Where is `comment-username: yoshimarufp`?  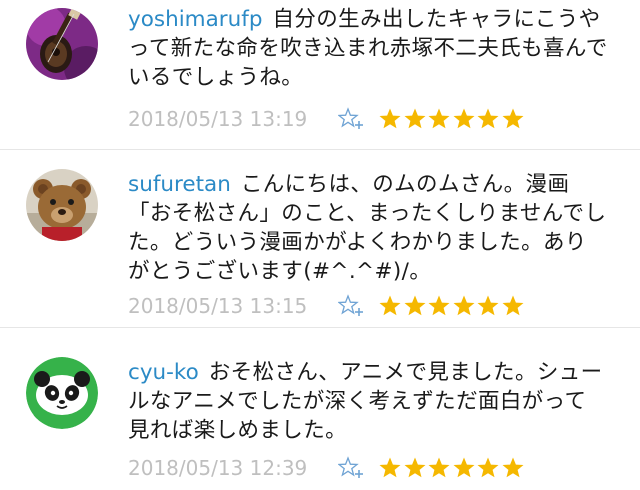
comment-username: yoshimarufp is located at coordinates (195, 19).